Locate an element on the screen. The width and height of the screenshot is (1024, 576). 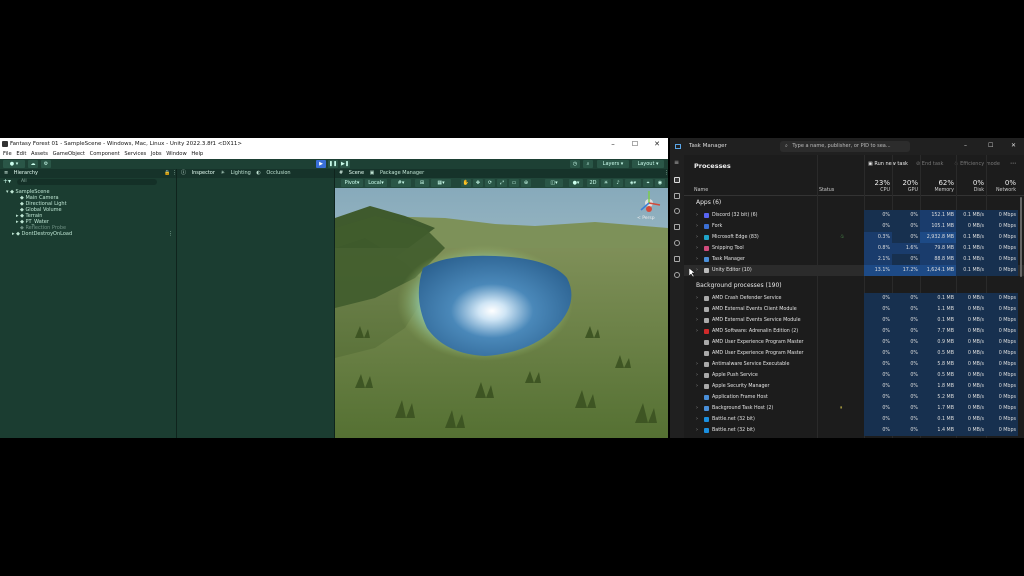
col-disk-pct: 0% is located at coordinates (970, 183).